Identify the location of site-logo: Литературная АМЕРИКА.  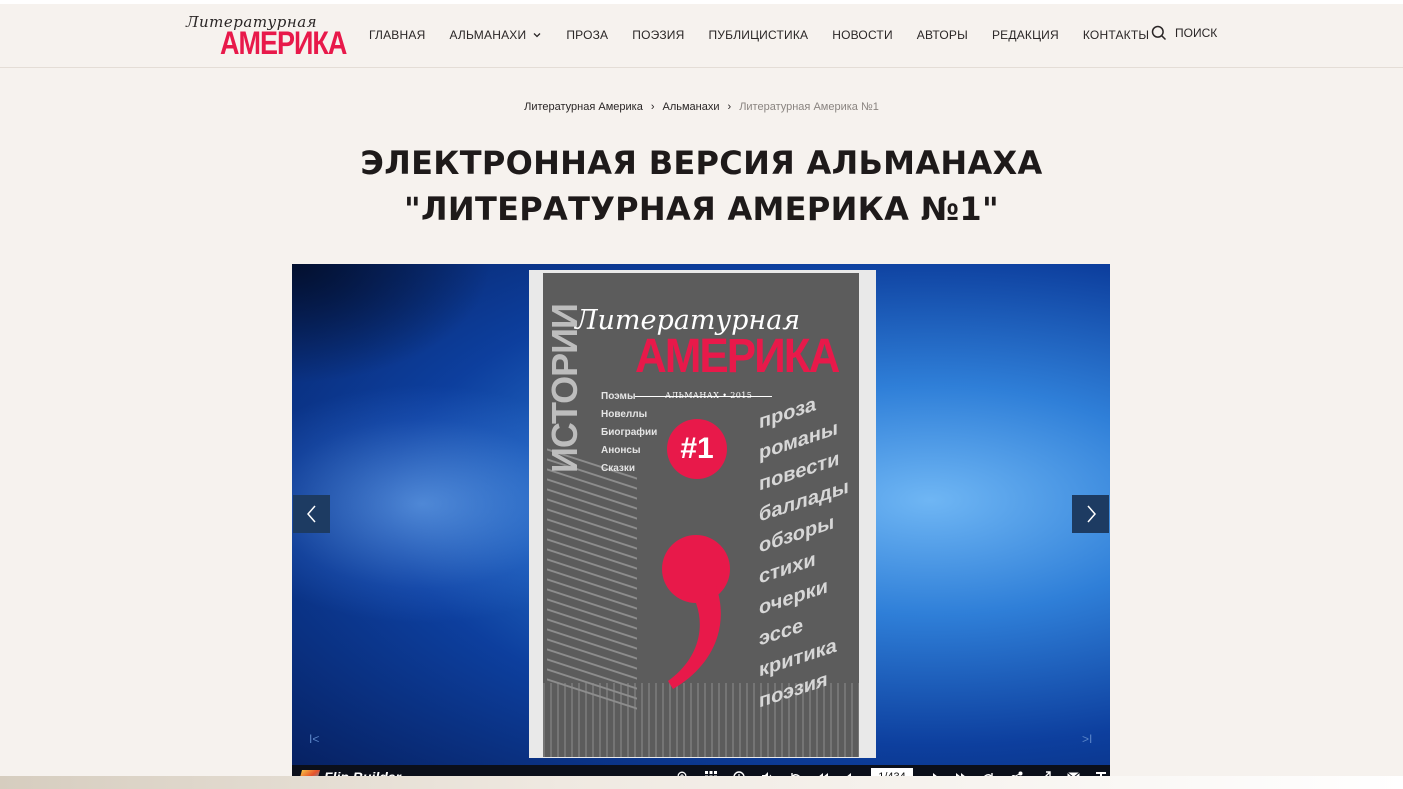
(266, 38).